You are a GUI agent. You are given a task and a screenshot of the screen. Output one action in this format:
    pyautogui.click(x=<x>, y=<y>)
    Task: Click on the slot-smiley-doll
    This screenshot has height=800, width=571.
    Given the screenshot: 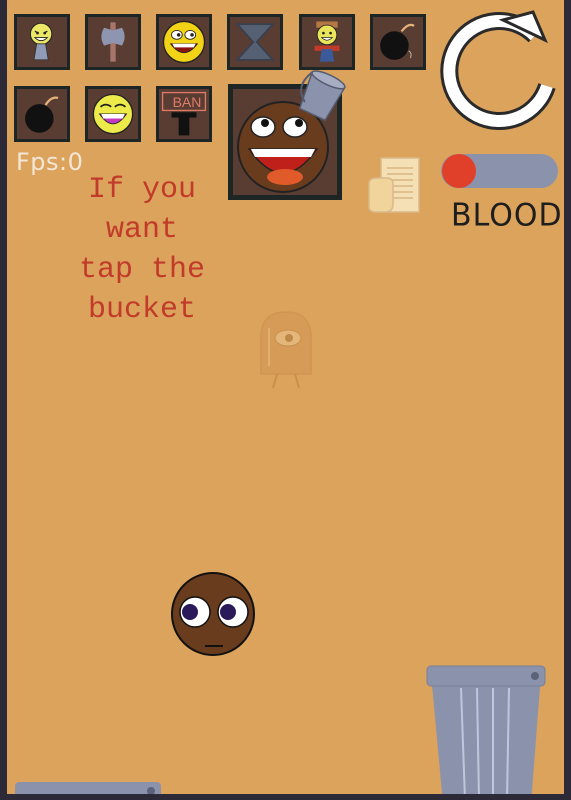 What is the action you would take?
    pyautogui.click(x=42, y=42)
    